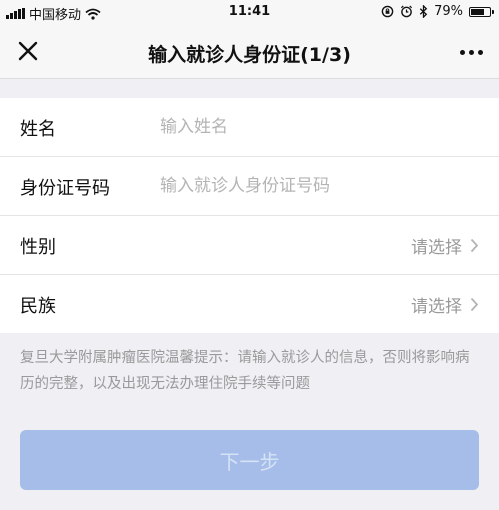 The width and height of the screenshot is (499, 510). I want to click on battery-icon, so click(481, 11).